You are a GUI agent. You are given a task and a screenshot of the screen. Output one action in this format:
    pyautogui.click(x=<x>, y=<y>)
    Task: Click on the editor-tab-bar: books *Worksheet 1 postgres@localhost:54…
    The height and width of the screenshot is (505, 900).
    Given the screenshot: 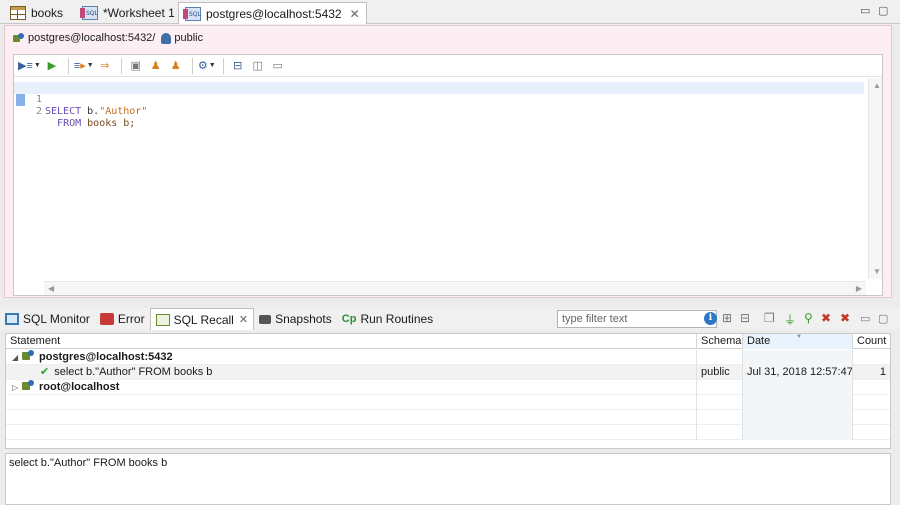 What is the action you would take?
    pyautogui.click(x=450, y=12)
    